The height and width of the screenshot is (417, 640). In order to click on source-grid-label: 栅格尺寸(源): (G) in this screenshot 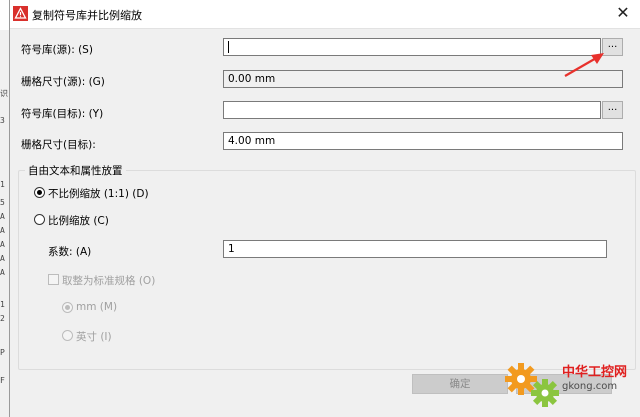, I will do `click(63, 82)`.